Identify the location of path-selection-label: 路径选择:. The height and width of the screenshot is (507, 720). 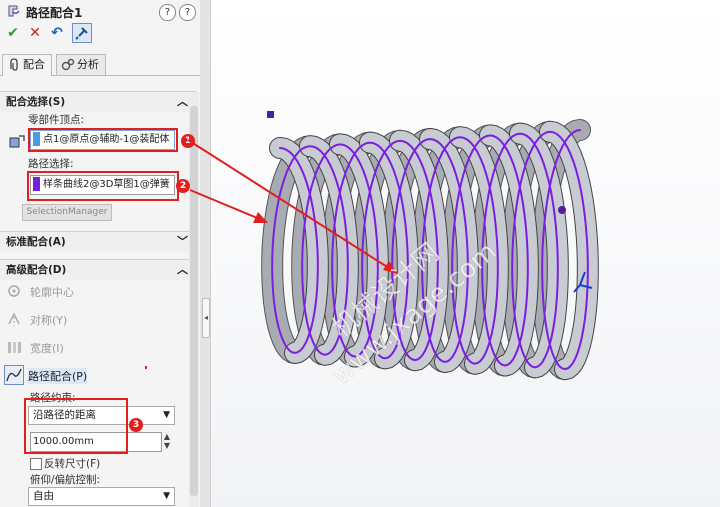
(51, 164).